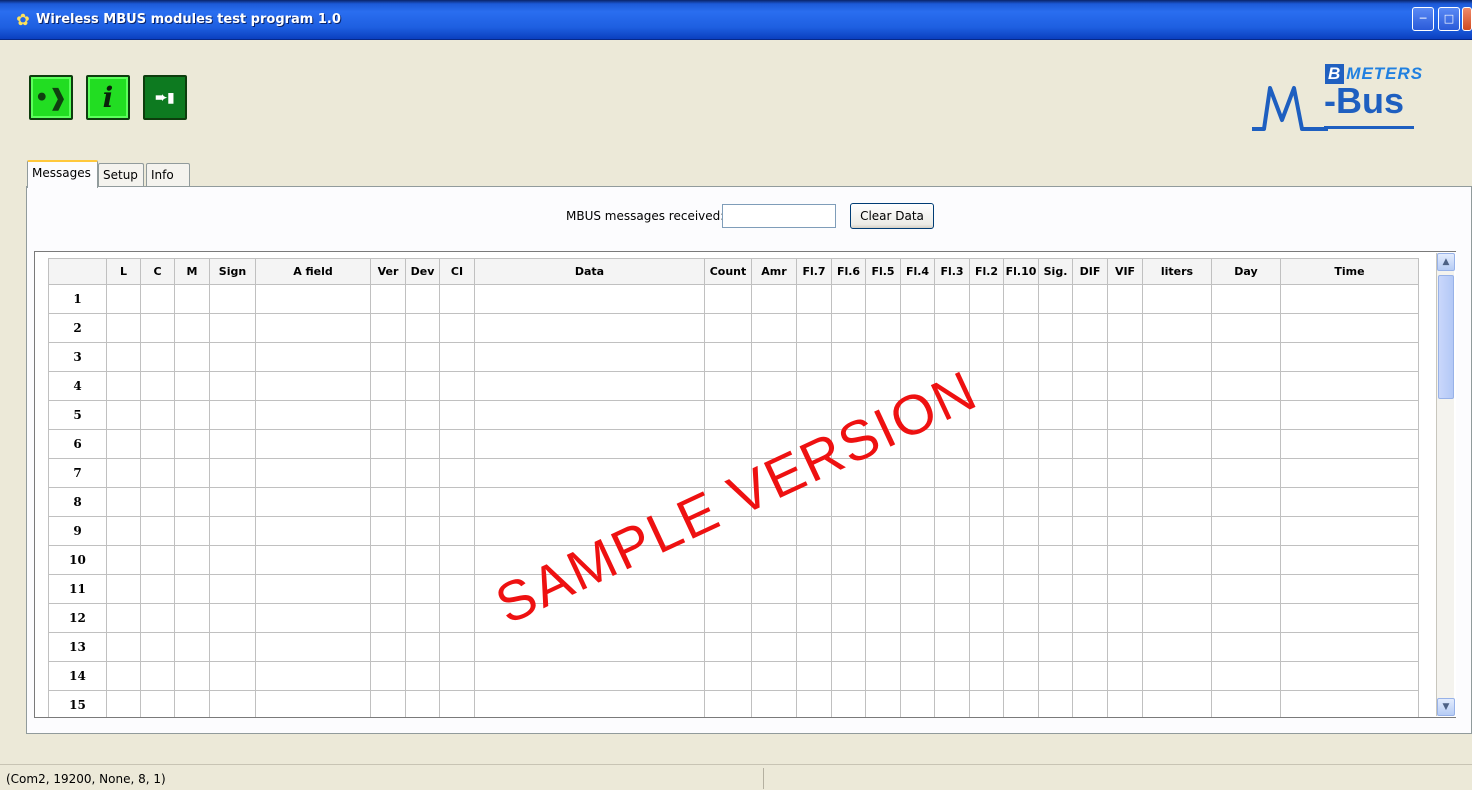 This screenshot has width=1472, height=790. I want to click on table-row: 5, so click(733, 415).